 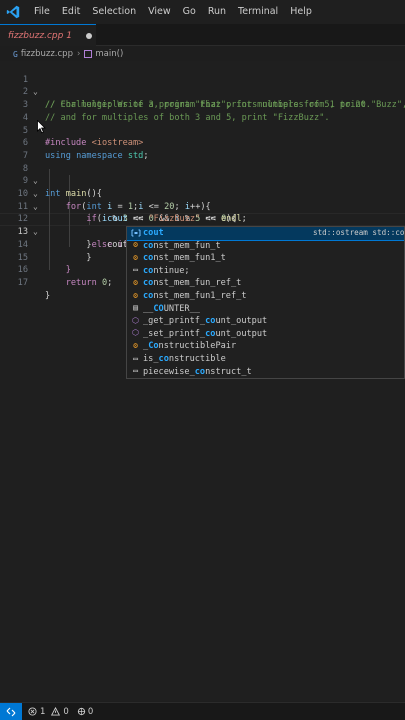 What do you see at coordinates (42, 12) in the screenshot?
I see `menu-file: File` at bounding box center [42, 12].